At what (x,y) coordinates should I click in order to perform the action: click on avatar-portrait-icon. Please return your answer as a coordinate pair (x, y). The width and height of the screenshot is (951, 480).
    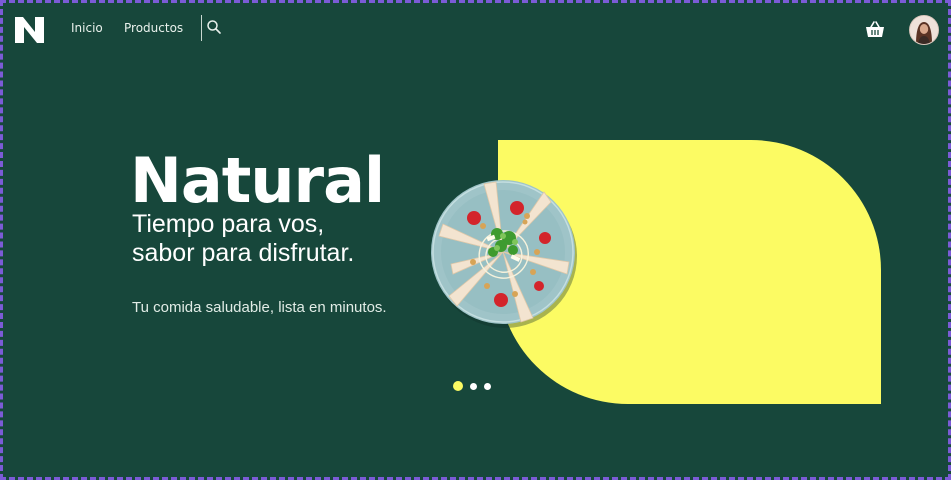
    Looking at the image, I should click on (924, 30).